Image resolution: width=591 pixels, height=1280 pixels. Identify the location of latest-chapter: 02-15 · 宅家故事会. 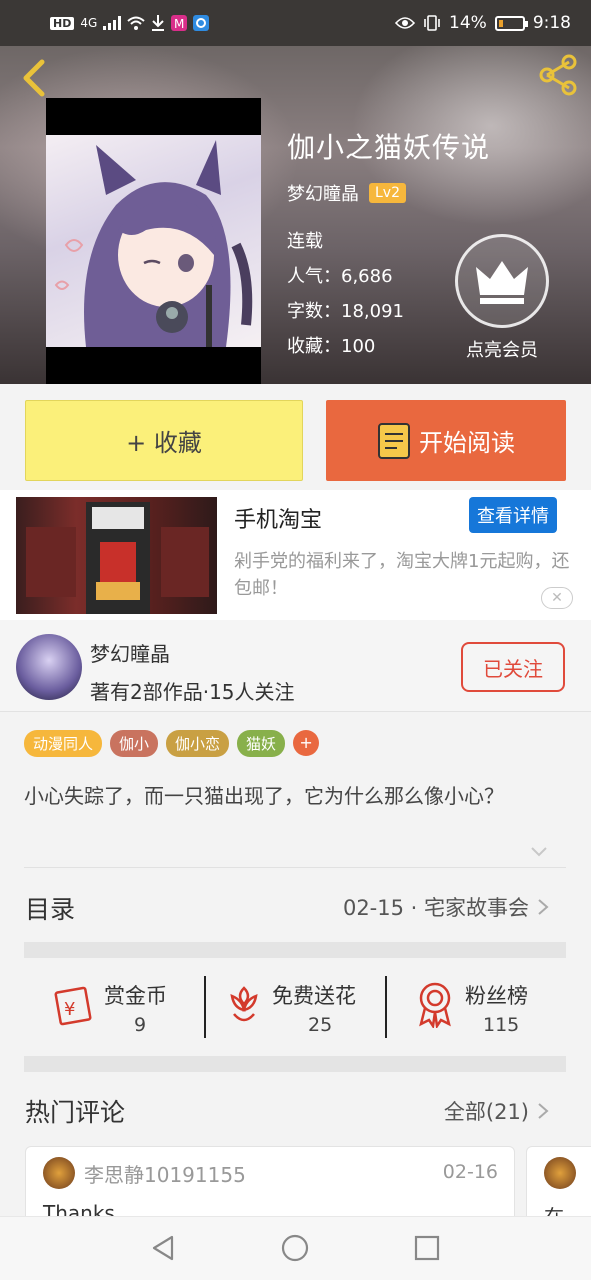
(436, 907).